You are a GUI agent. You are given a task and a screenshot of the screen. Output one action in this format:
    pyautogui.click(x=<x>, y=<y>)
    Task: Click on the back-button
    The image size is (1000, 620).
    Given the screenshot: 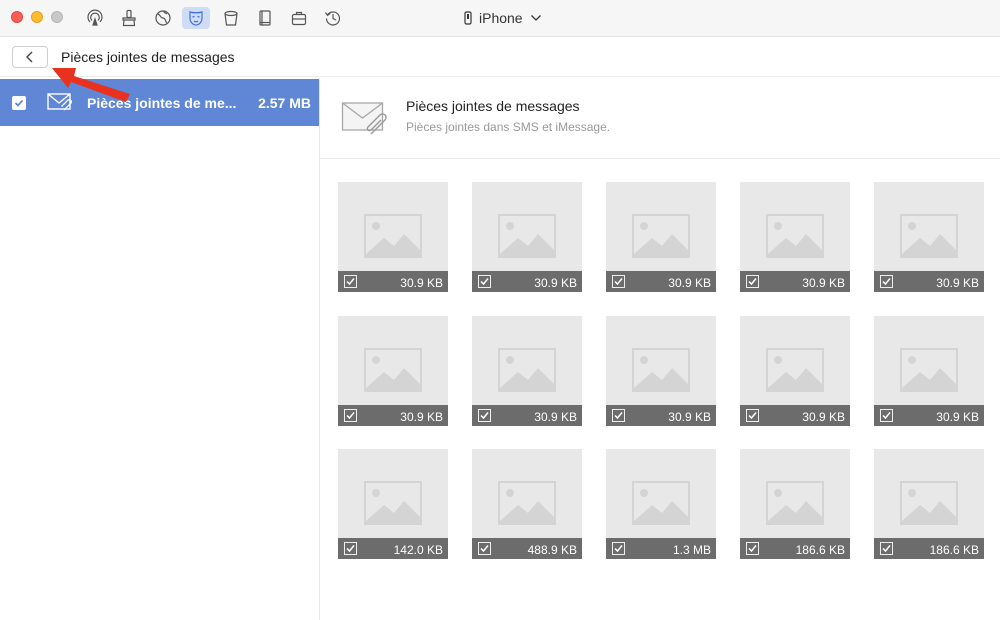 What is the action you would take?
    pyautogui.click(x=30, y=57)
    